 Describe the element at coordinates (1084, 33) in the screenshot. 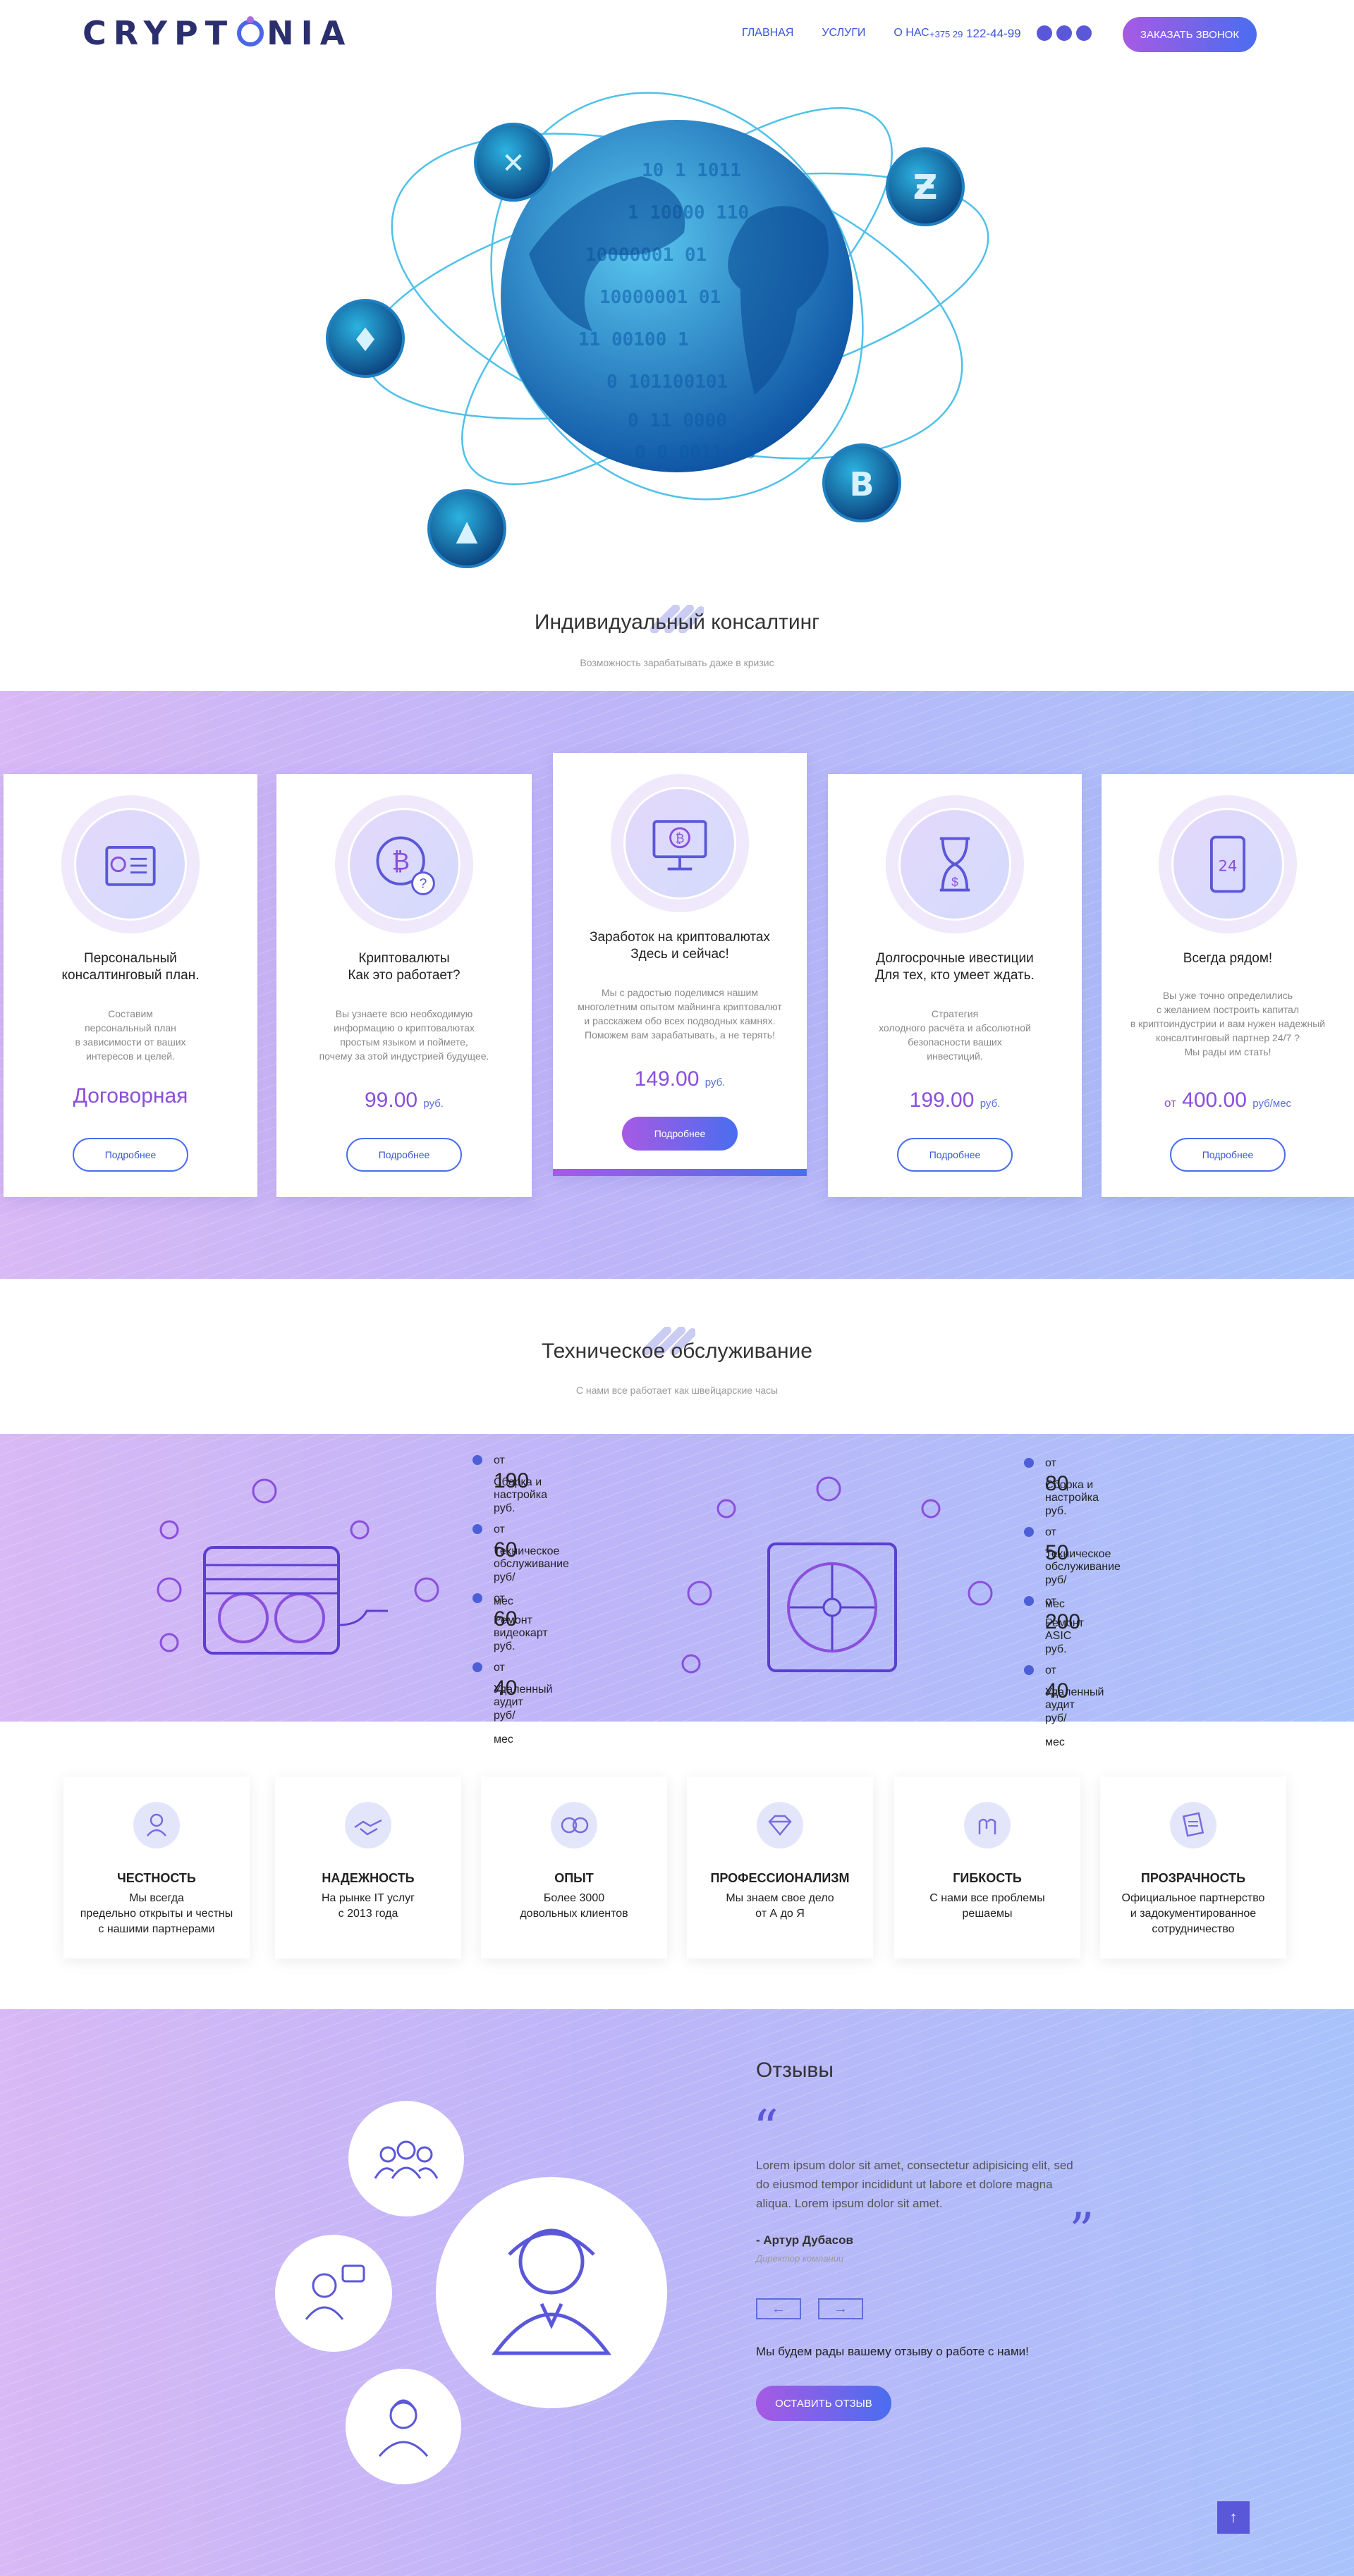

I see `whatsapp-icon` at that location.